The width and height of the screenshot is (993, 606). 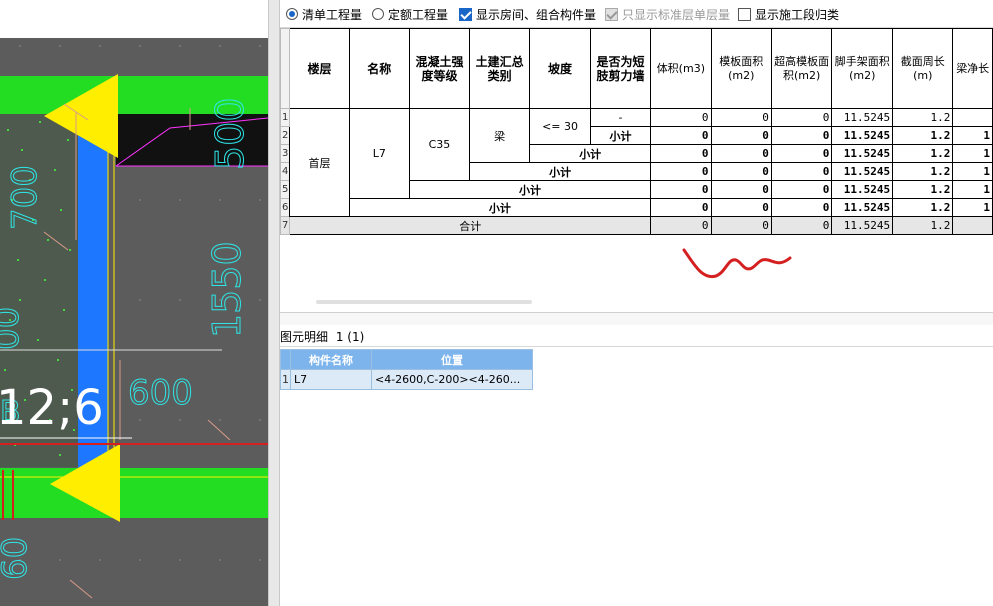 I want to click on radio-qingdan-label: 清单工程量, so click(x=332, y=14).